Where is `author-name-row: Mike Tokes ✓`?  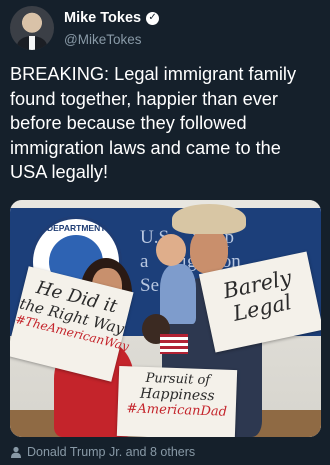
author-name-row: Mike Tokes ✓ is located at coordinates (112, 18).